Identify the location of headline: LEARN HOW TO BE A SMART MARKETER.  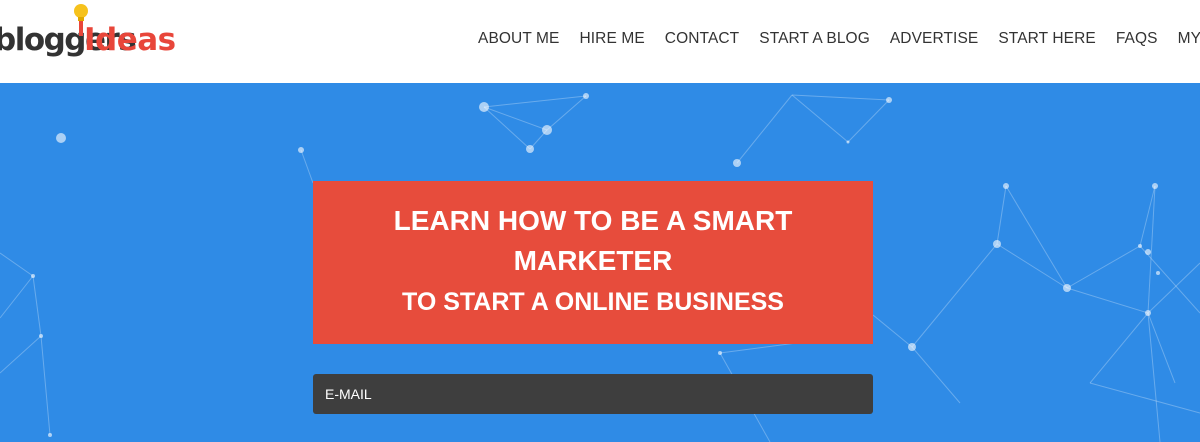
(593, 240).